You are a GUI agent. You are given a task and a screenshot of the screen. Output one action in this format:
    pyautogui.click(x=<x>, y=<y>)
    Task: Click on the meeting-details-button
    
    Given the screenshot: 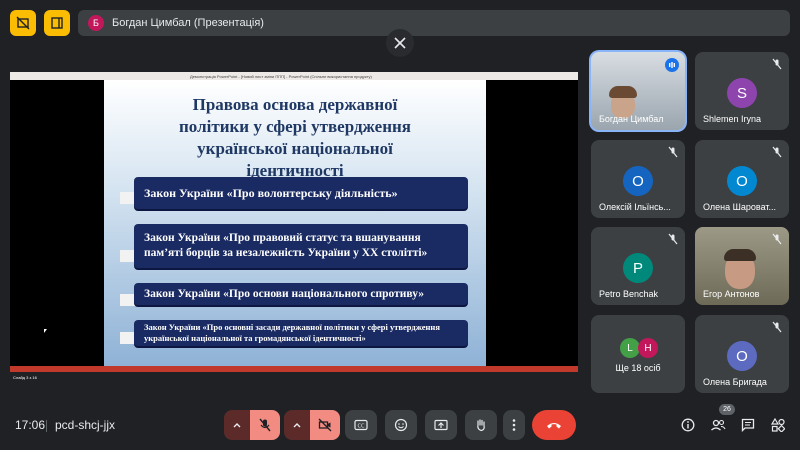 What is the action you would take?
    pyautogui.click(x=688, y=425)
    